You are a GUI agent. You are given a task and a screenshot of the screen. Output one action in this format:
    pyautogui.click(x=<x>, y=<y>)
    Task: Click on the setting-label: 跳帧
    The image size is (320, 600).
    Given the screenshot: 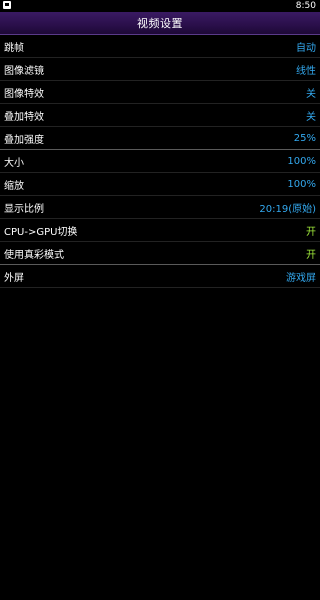 What is the action you would take?
    pyautogui.click(x=14, y=48)
    